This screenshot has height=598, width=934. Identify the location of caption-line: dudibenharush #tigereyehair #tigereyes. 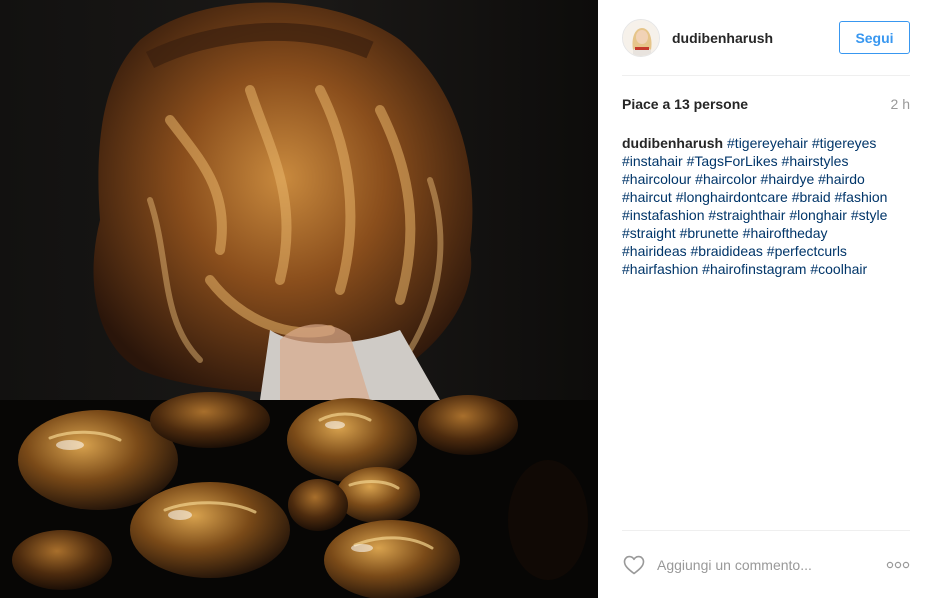
(768, 143).